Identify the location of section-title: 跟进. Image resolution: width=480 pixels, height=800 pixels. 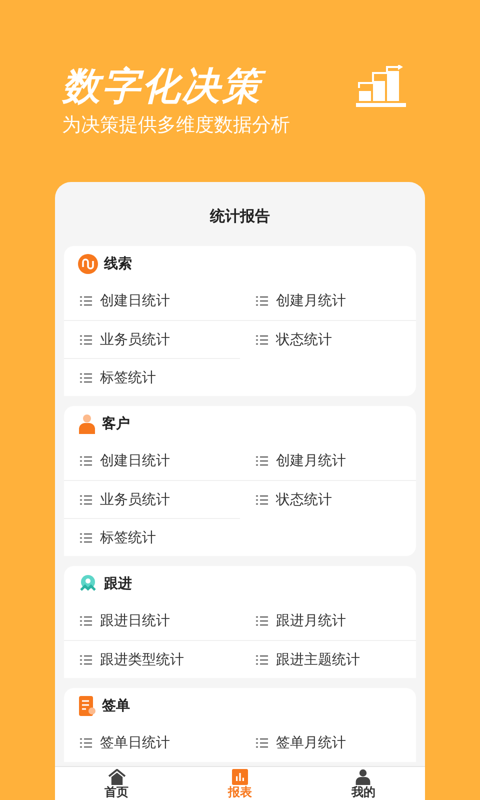
(118, 584).